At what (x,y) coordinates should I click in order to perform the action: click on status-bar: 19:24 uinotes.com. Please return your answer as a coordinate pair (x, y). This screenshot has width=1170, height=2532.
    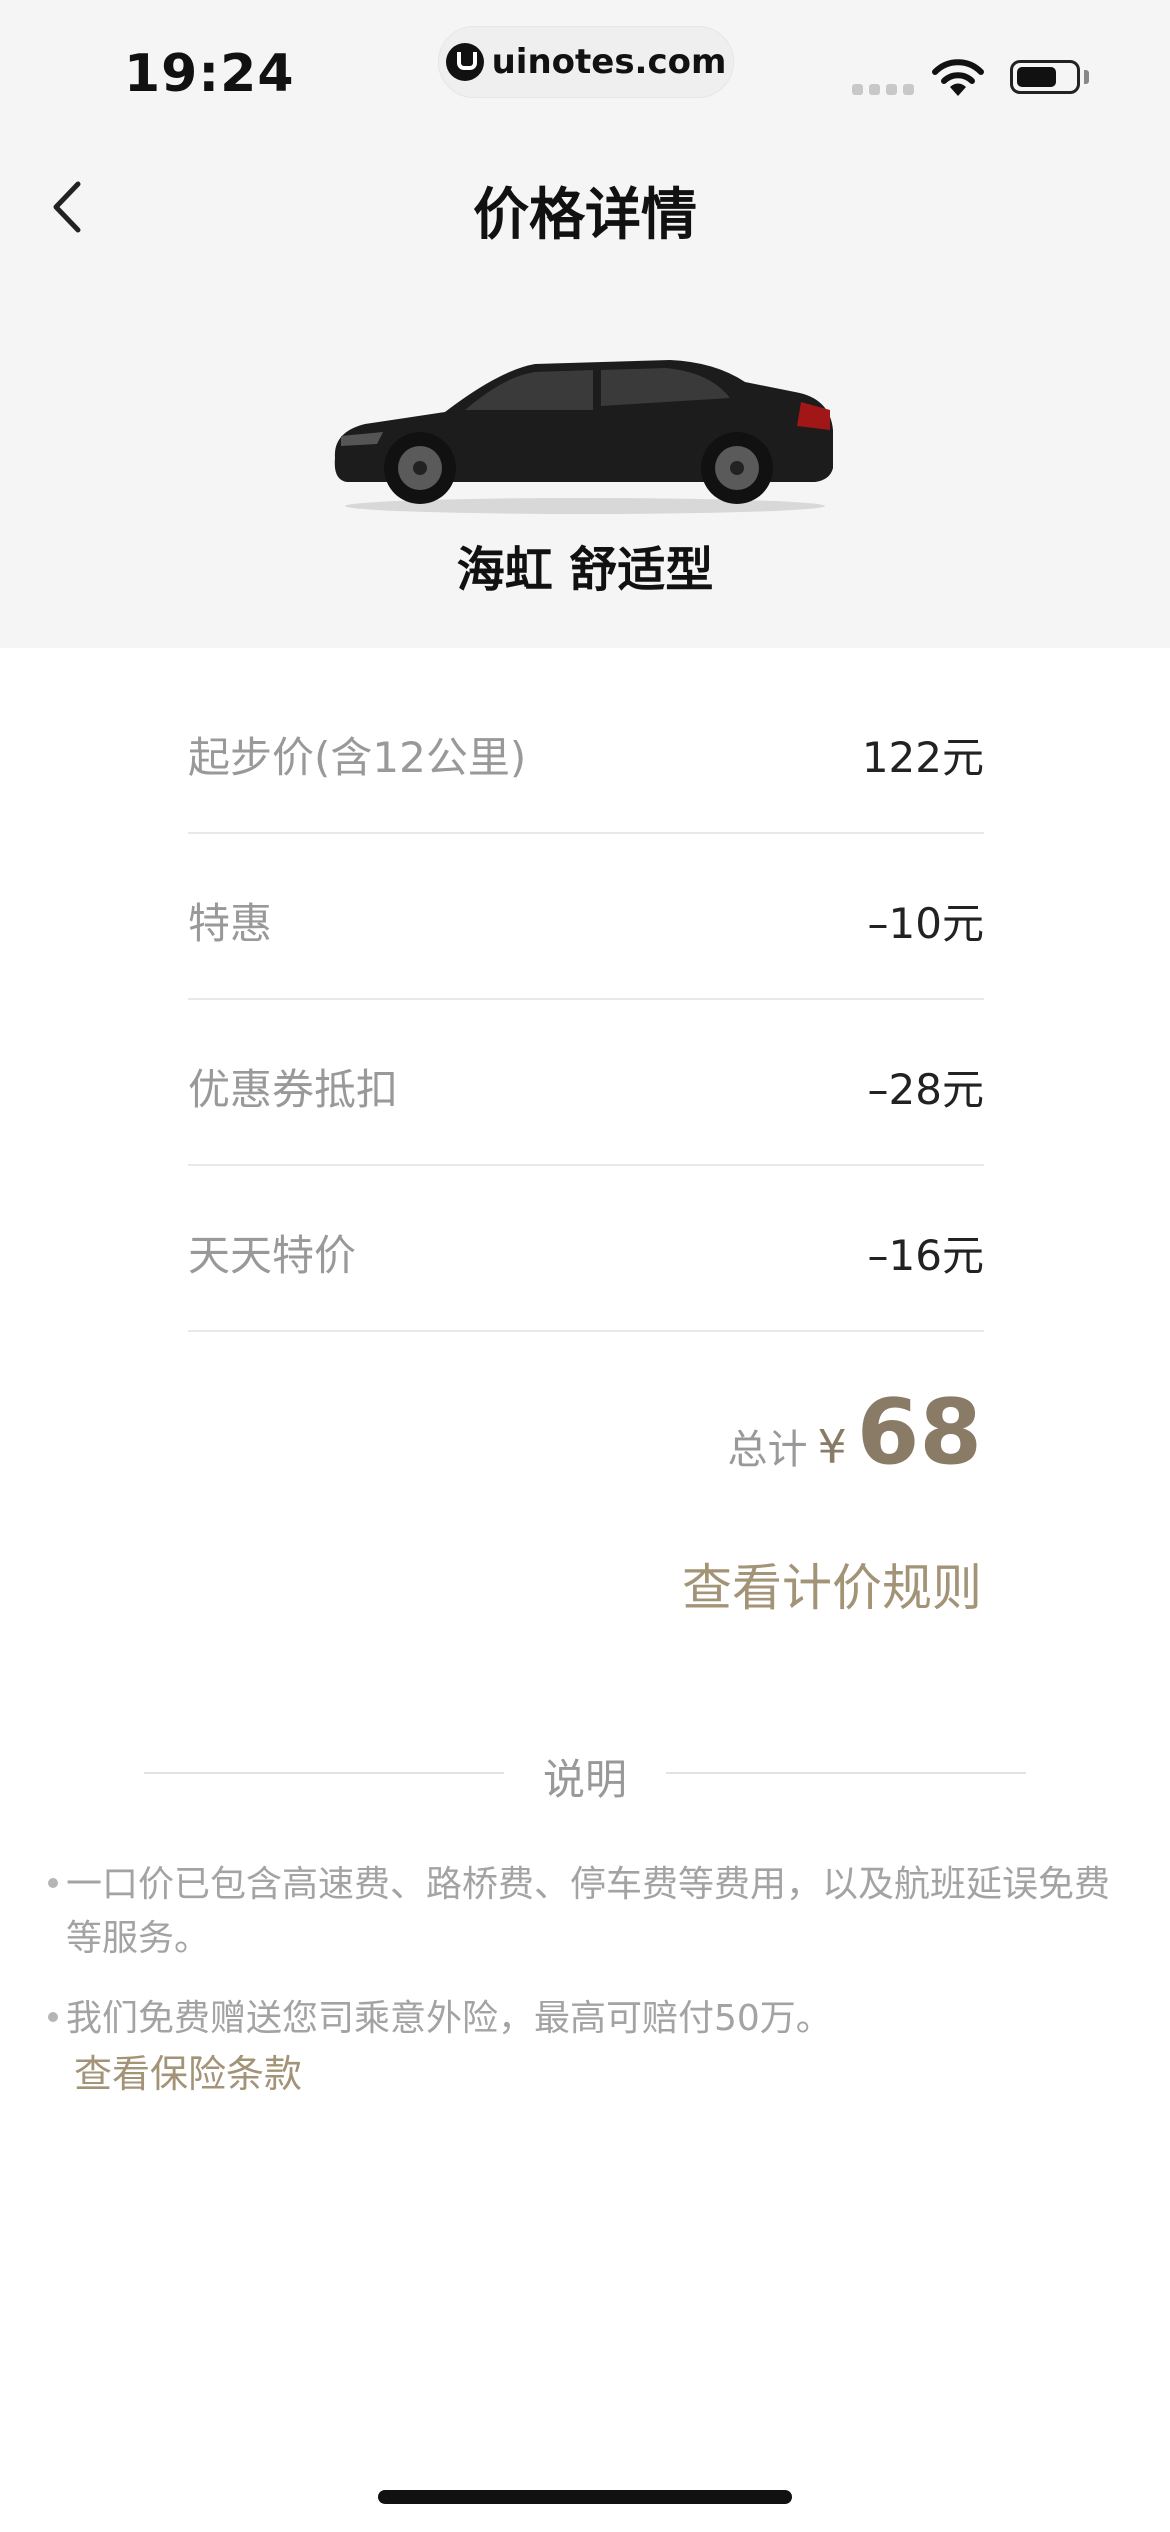
    Looking at the image, I should click on (585, 65).